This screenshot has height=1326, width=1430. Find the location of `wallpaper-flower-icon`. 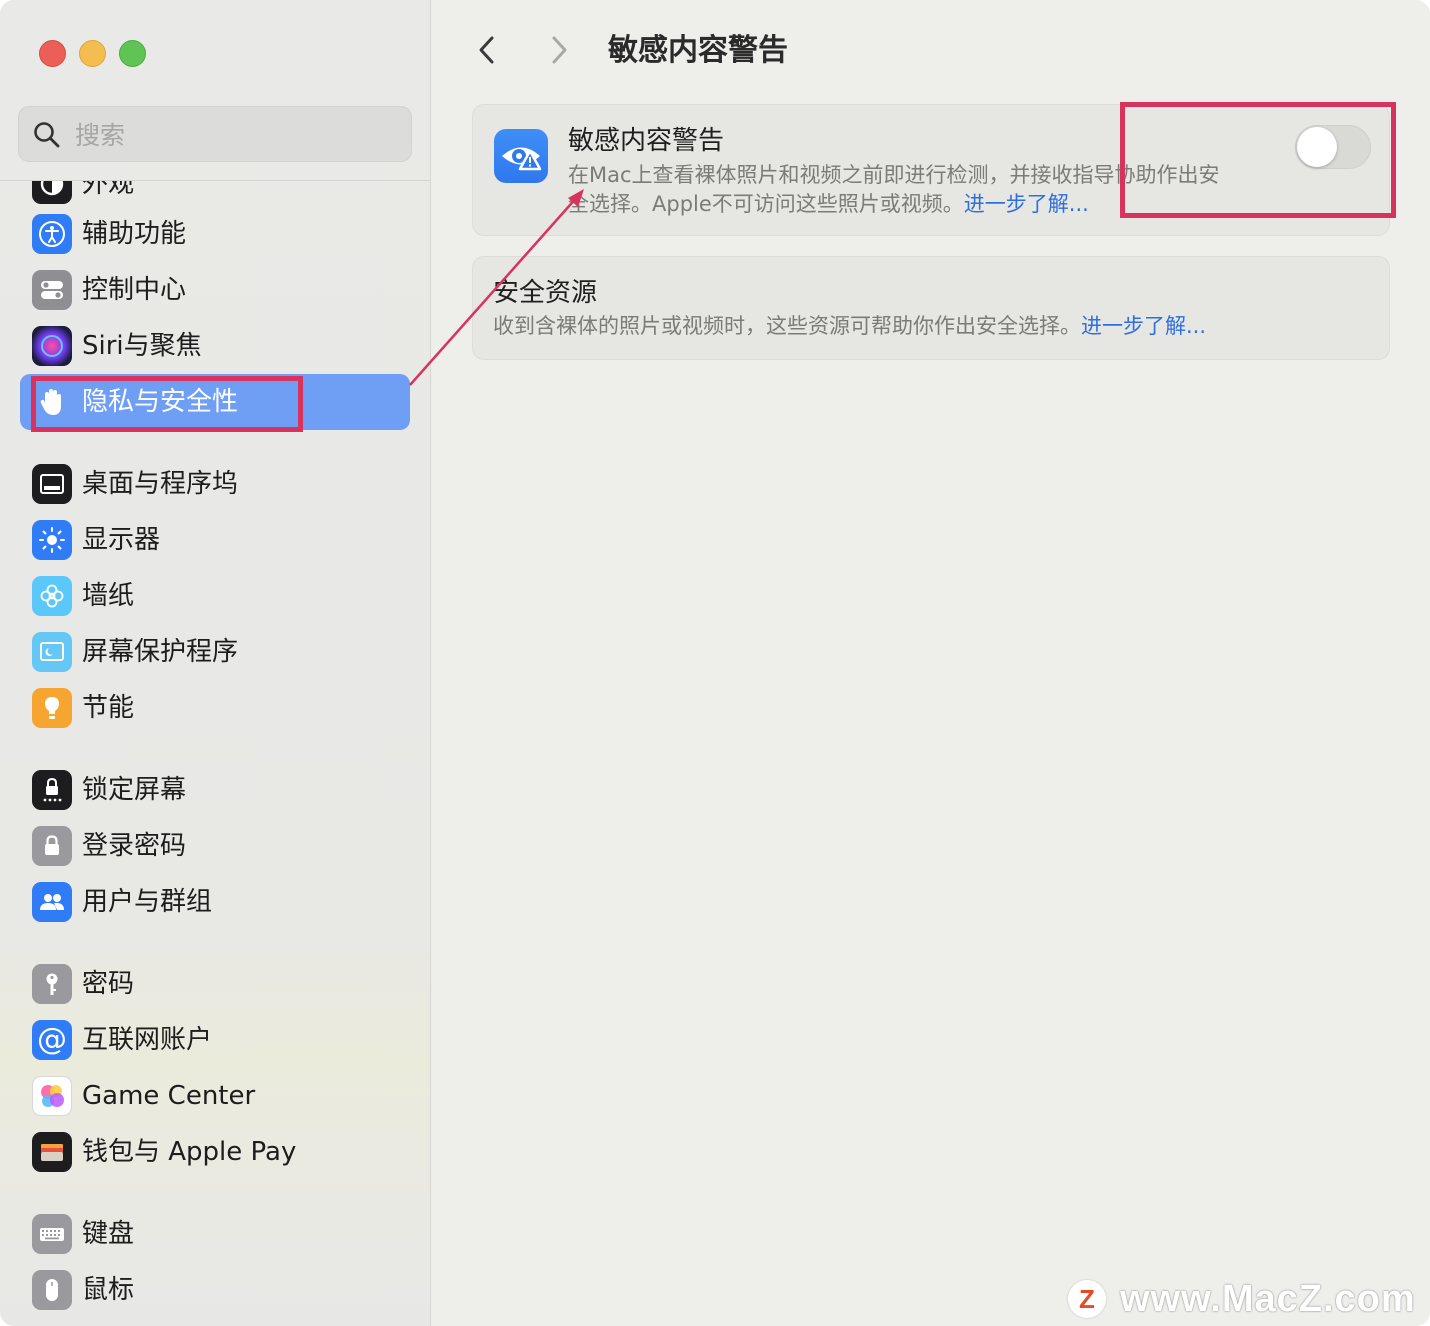

wallpaper-flower-icon is located at coordinates (52, 596).